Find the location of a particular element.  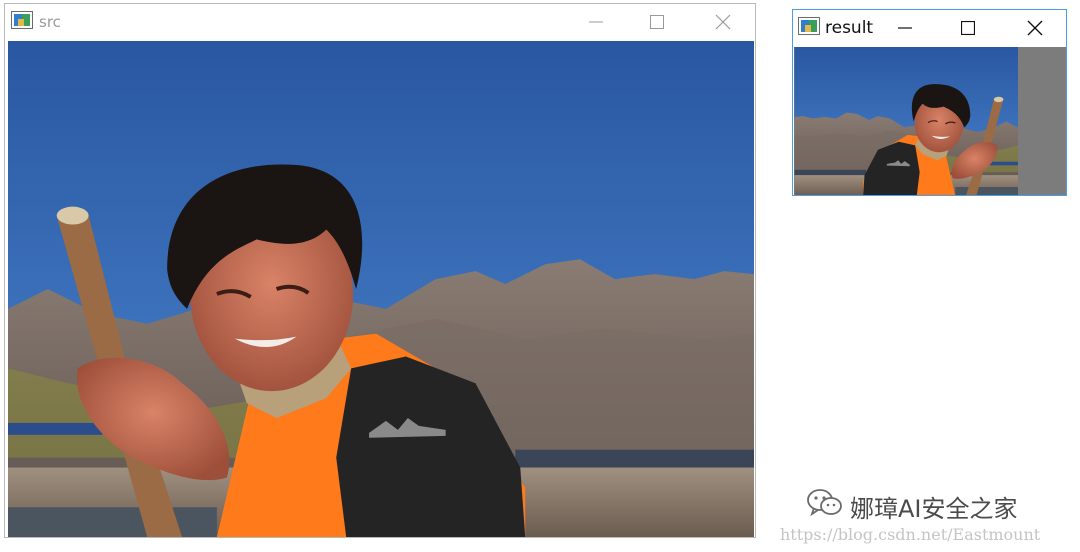

src-maximize-button is located at coordinates (657, 22).